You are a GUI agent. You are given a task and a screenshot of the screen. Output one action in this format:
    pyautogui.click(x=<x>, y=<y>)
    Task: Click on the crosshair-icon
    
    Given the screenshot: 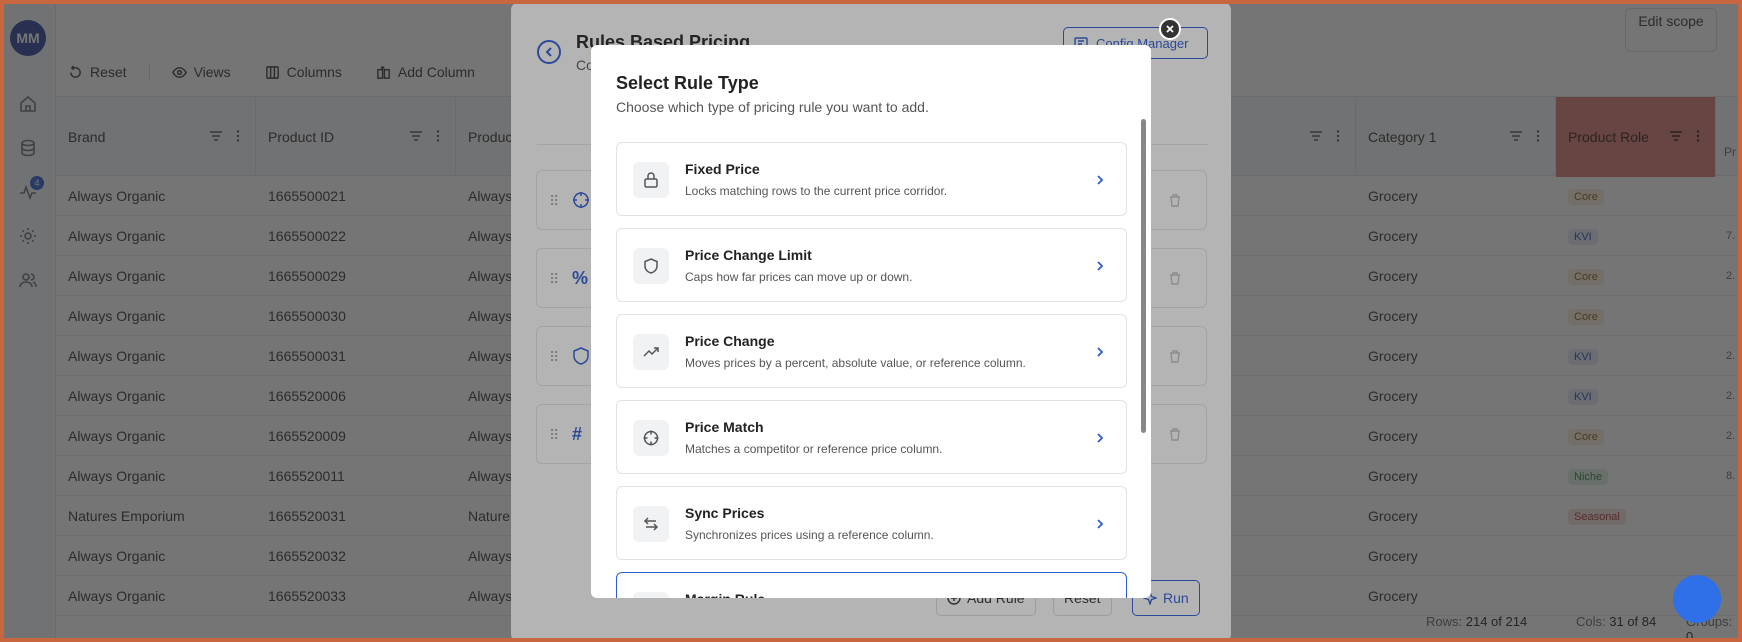 What is the action you would take?
    pyautogui.click(x=651, y=438)
    